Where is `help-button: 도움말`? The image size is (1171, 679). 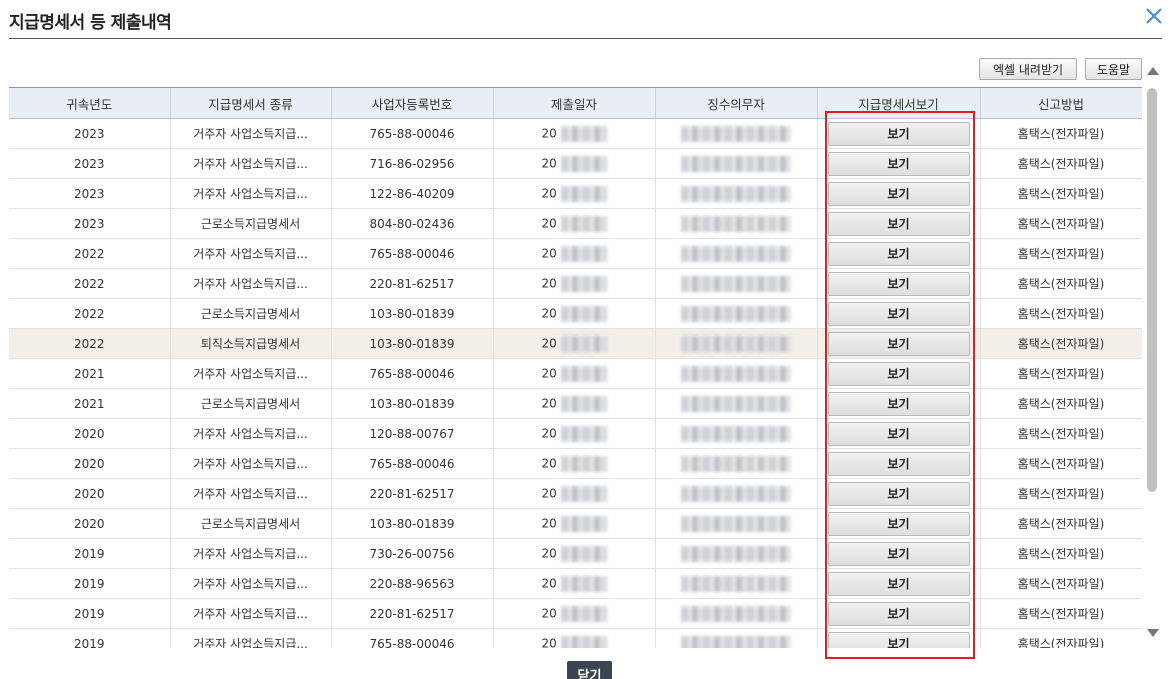
help-button: 도움말 is located at coordinates (1113, 69).